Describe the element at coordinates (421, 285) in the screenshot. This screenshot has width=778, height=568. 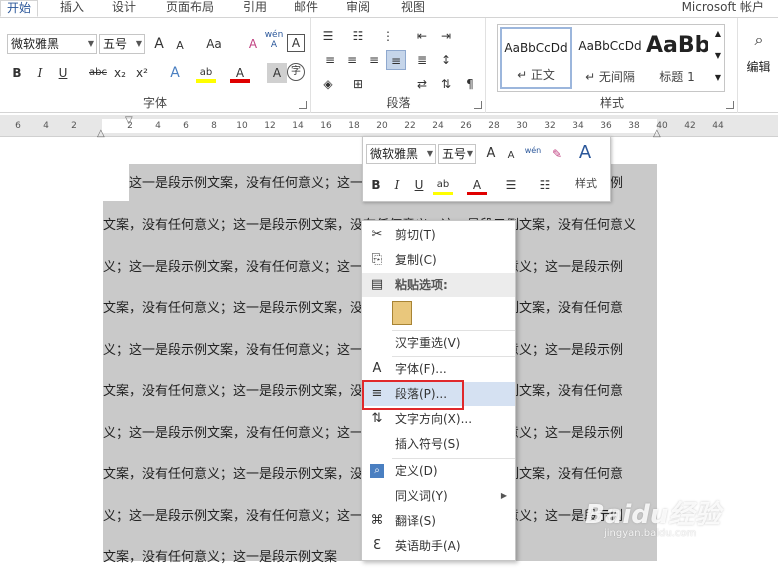
I see `menu-label: 粘贴选项:` at that location.